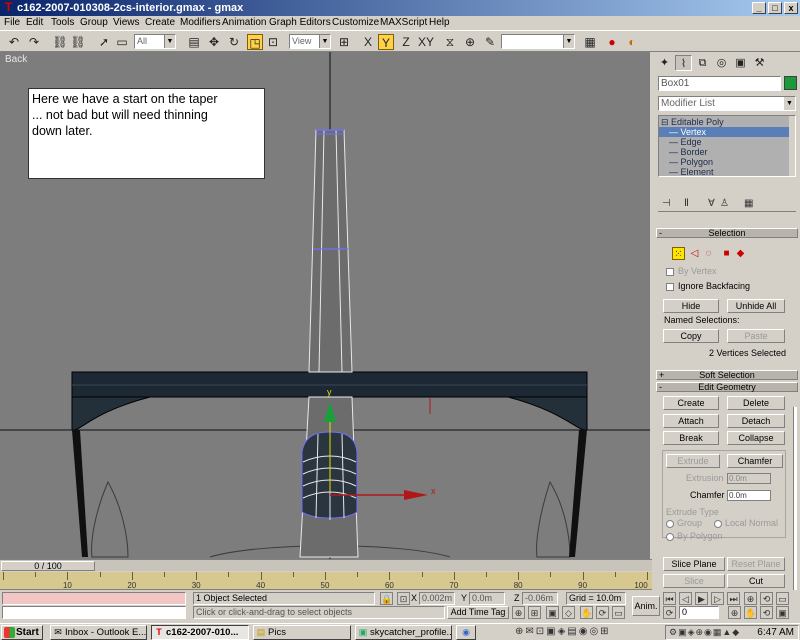 Image resolution: width=800 pixels, height=640 pixels. What do you see at coordinates (612, 42) in the screenshot?
I see `render-icon: ●` at bounding box center [612, 42].